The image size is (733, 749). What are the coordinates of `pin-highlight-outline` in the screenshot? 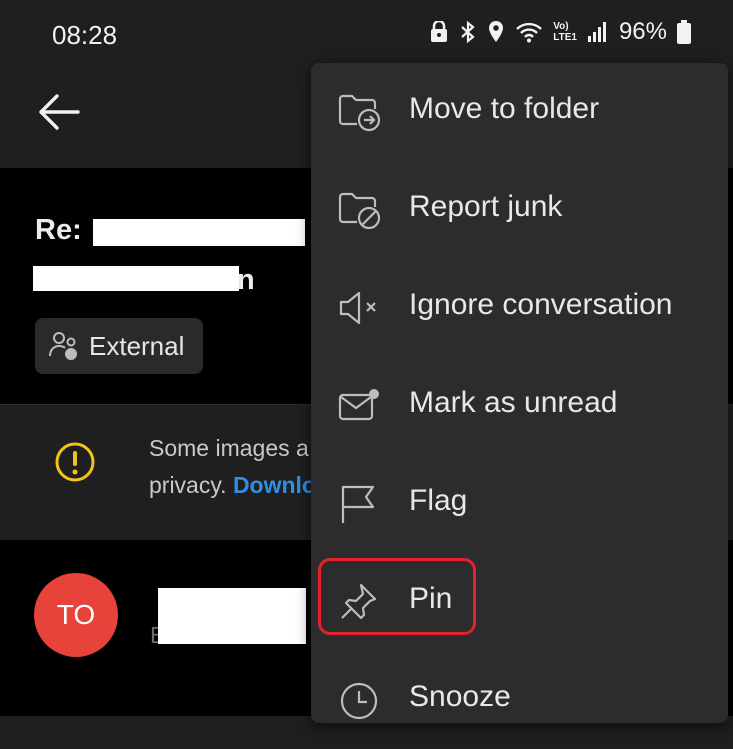 It's located at (397, 596).